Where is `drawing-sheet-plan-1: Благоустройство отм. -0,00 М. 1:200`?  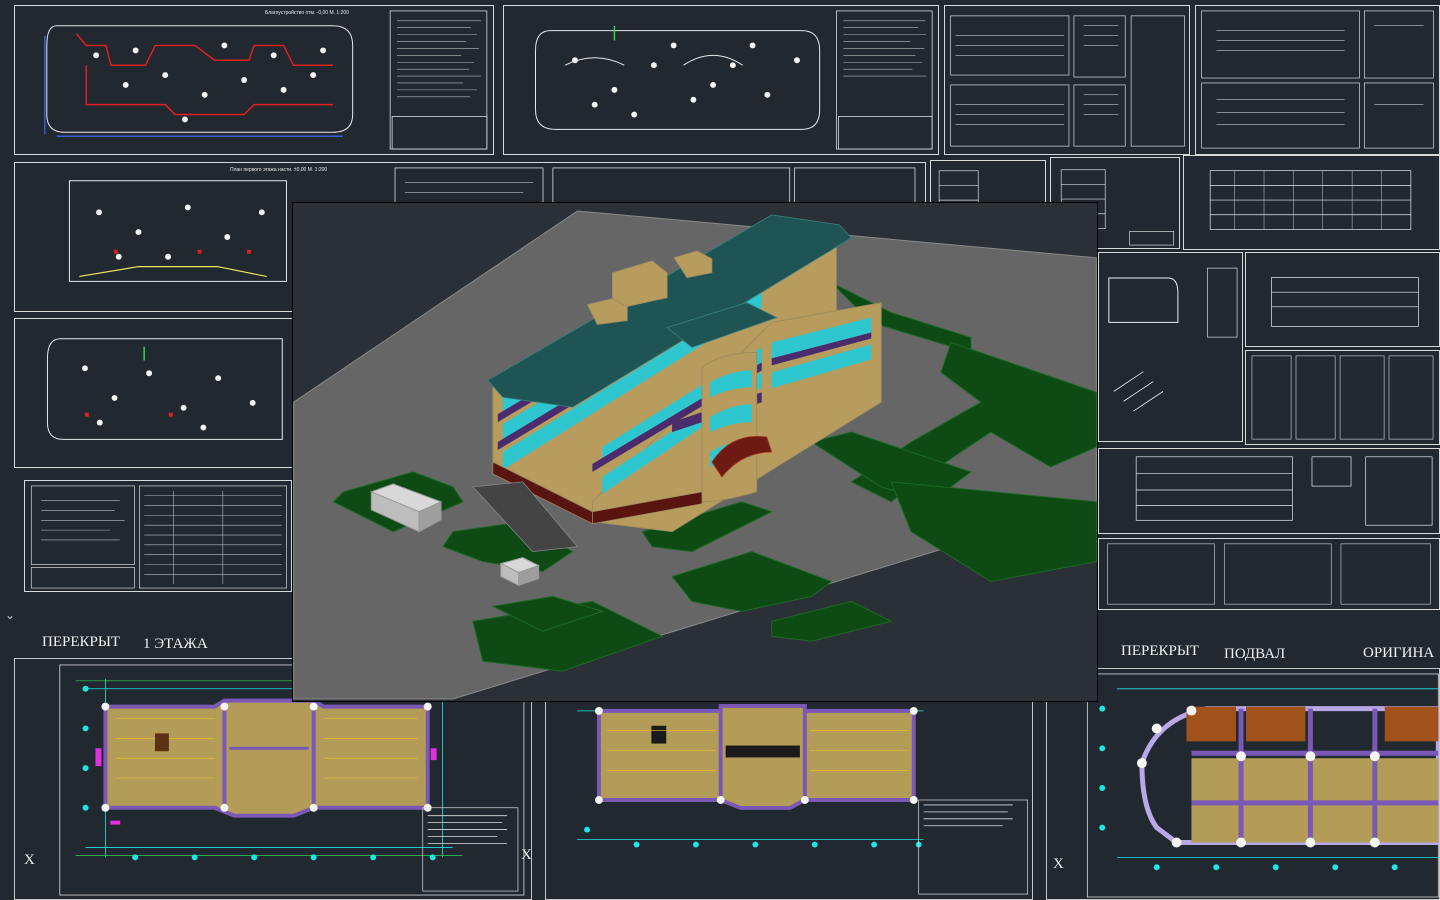 drawing-sheet-plan-1: Благоустройство отм. -0,00 М. 1:200 is located at coordinates (254, 80).